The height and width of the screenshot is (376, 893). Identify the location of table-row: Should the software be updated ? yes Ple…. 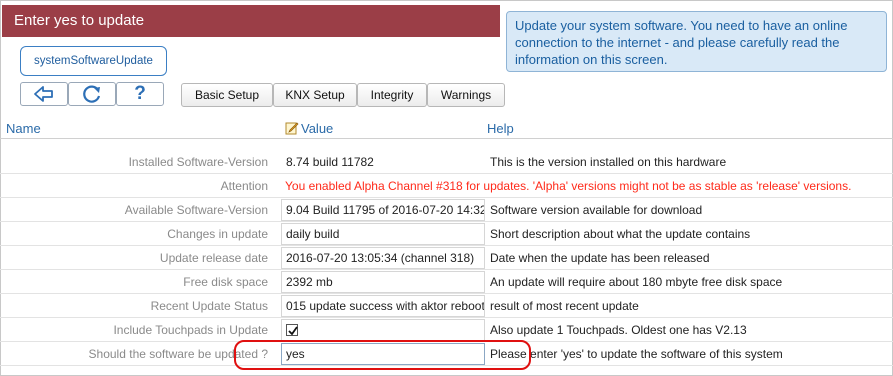
(446, 354).